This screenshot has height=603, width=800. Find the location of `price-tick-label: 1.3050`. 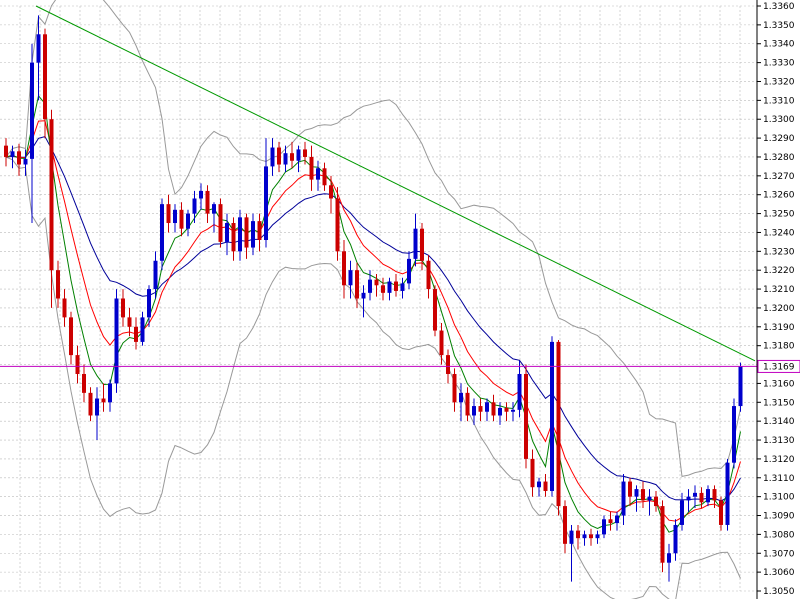

price-tick-label: 1.3050 is located at coordinates (779, 592).